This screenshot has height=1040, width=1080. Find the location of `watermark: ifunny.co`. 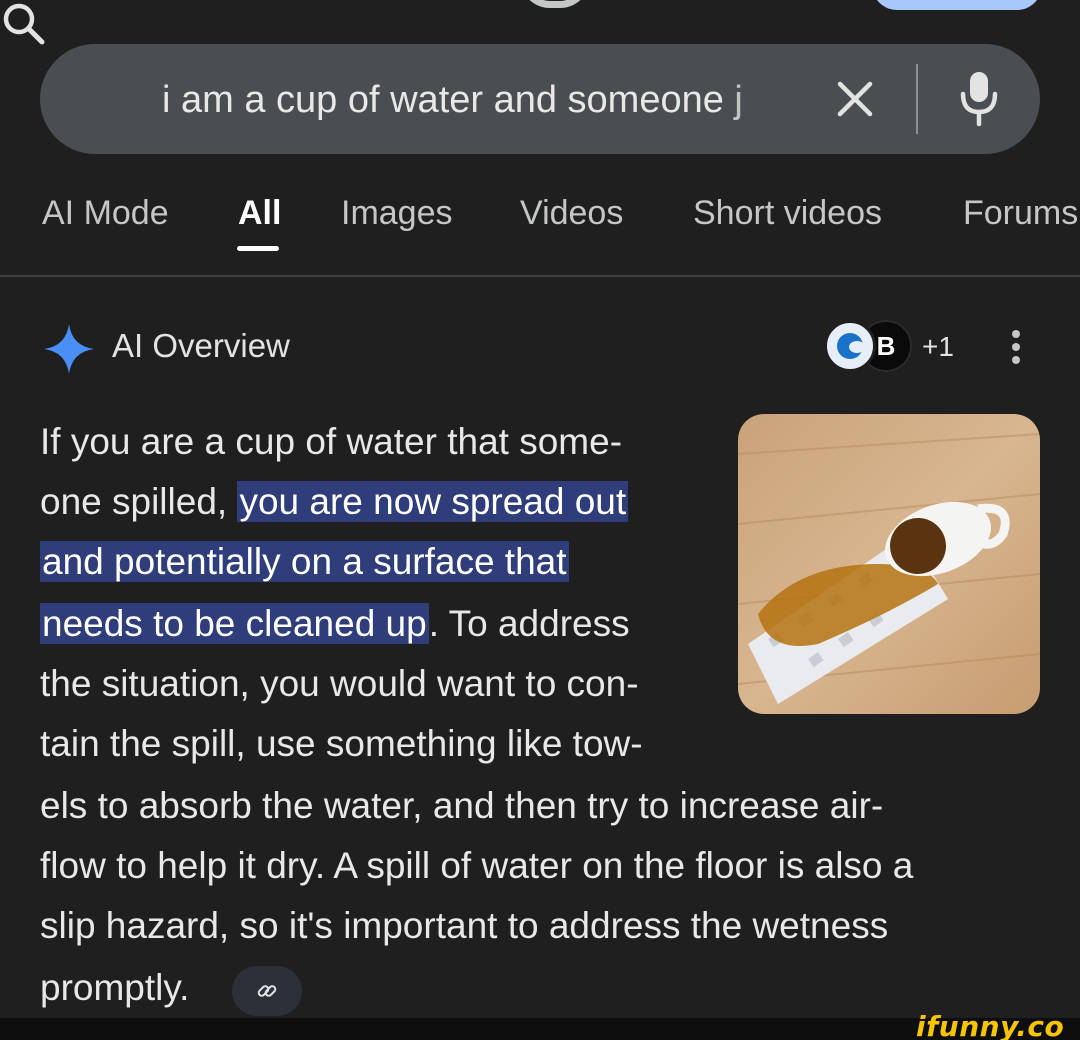

watermark: ifunny.co is located at coordinates (990, 1025).